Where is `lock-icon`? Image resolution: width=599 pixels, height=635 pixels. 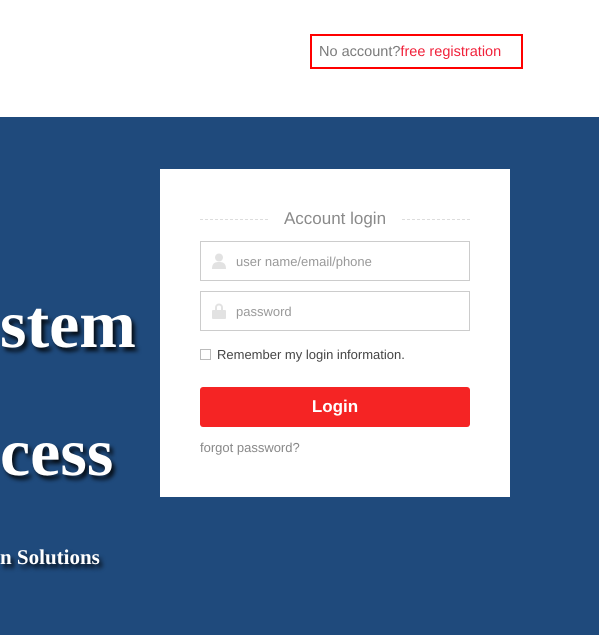 lock-icon is located at coordinates (219, 311).